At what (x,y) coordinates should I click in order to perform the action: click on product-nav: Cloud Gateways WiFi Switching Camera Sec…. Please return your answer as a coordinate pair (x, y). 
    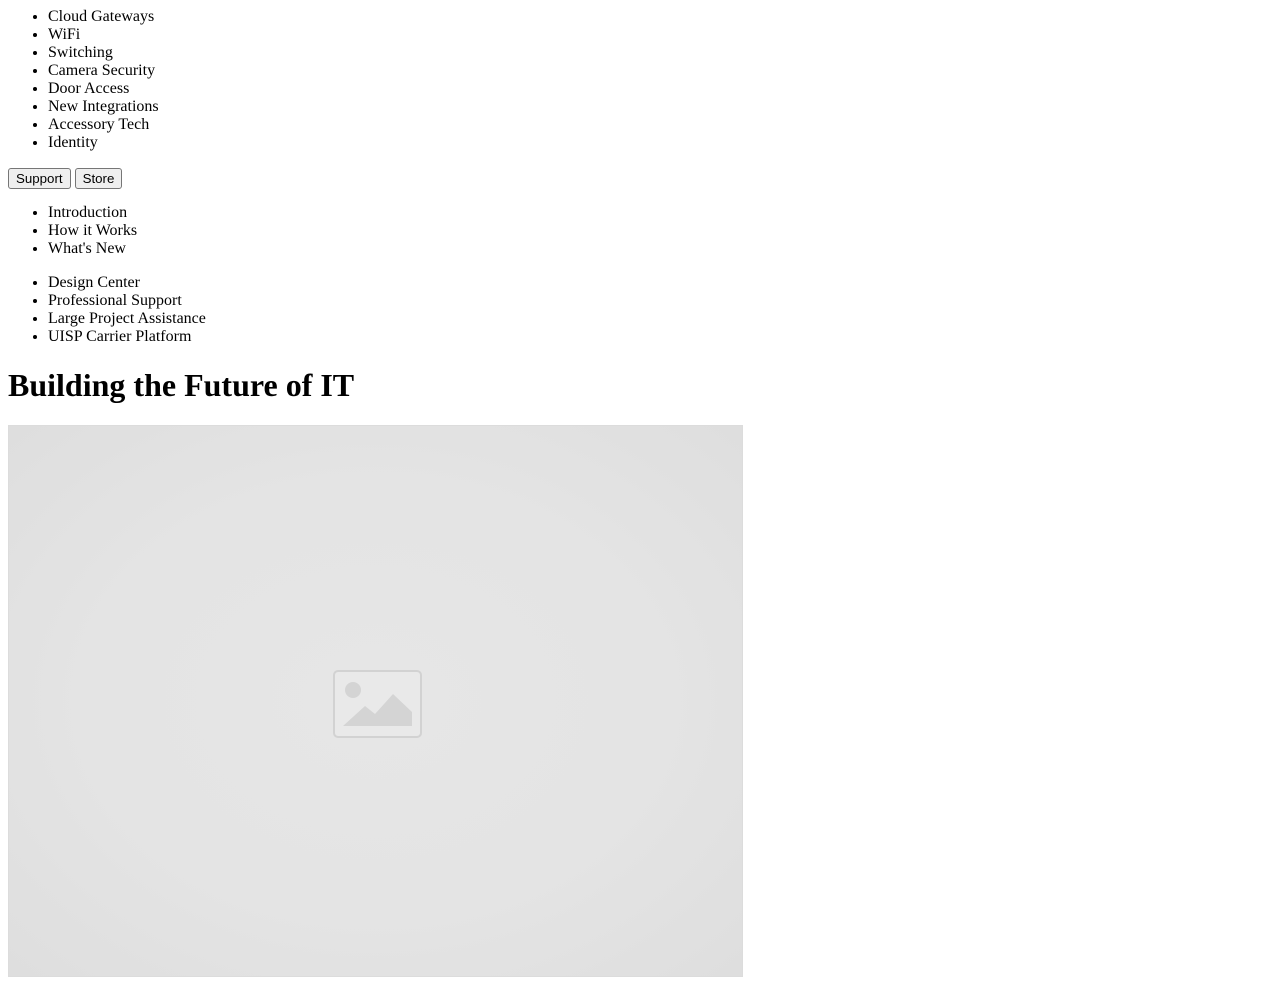
    Looking at the image, I should click on (640, 80).